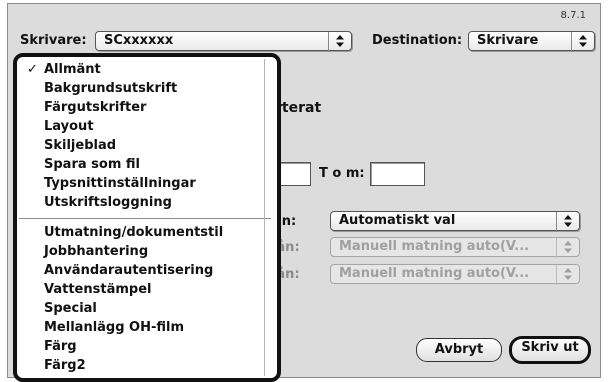 This screenshot has height=382, width=609. I want to click on menu-item-label: Användarautentisering, so click(129, 270).